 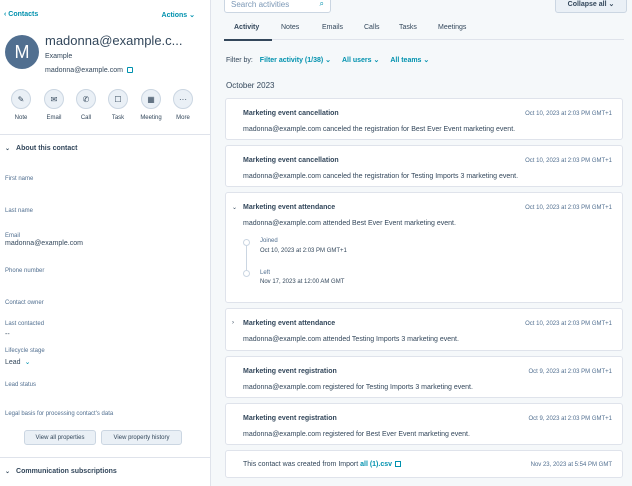 What do you see at coordinates (129, 70) in the screenshot?
I see `copy-icon` at bounding box center [129, 70].